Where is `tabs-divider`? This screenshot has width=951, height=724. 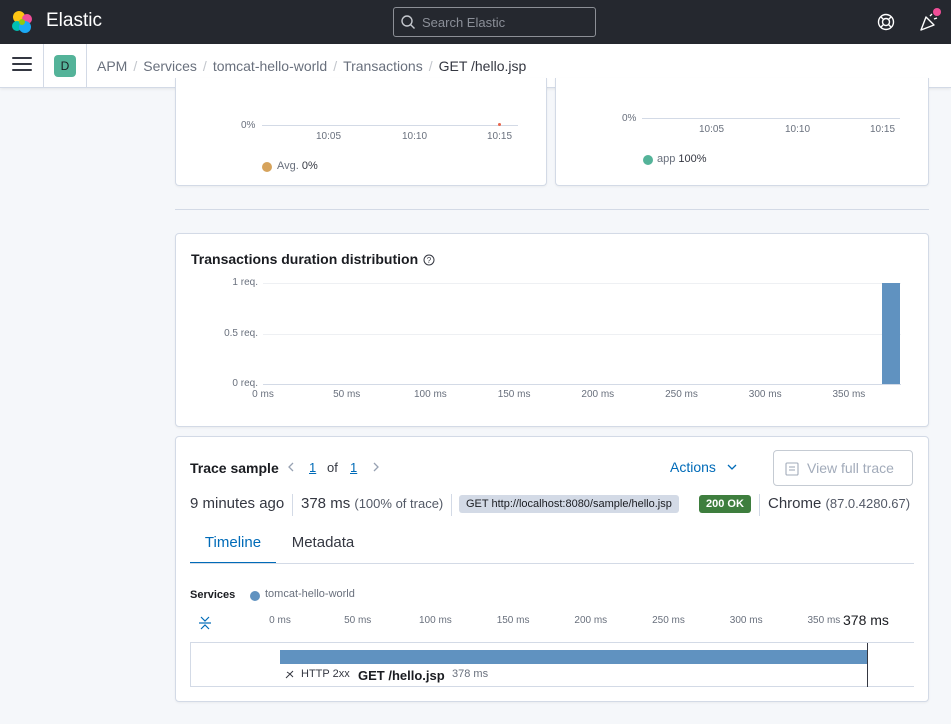 tabs-divider is located at coordinates (552, 563).